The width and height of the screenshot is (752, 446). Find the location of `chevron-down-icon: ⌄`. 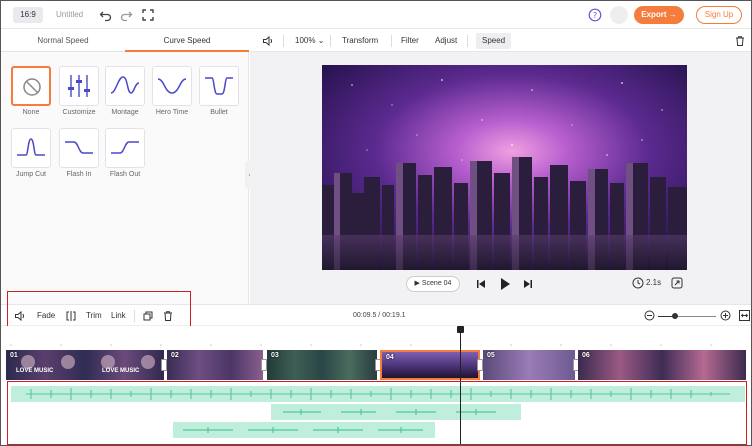

chevron-down-icon: ⌄ is located at coordinates (321, 40).